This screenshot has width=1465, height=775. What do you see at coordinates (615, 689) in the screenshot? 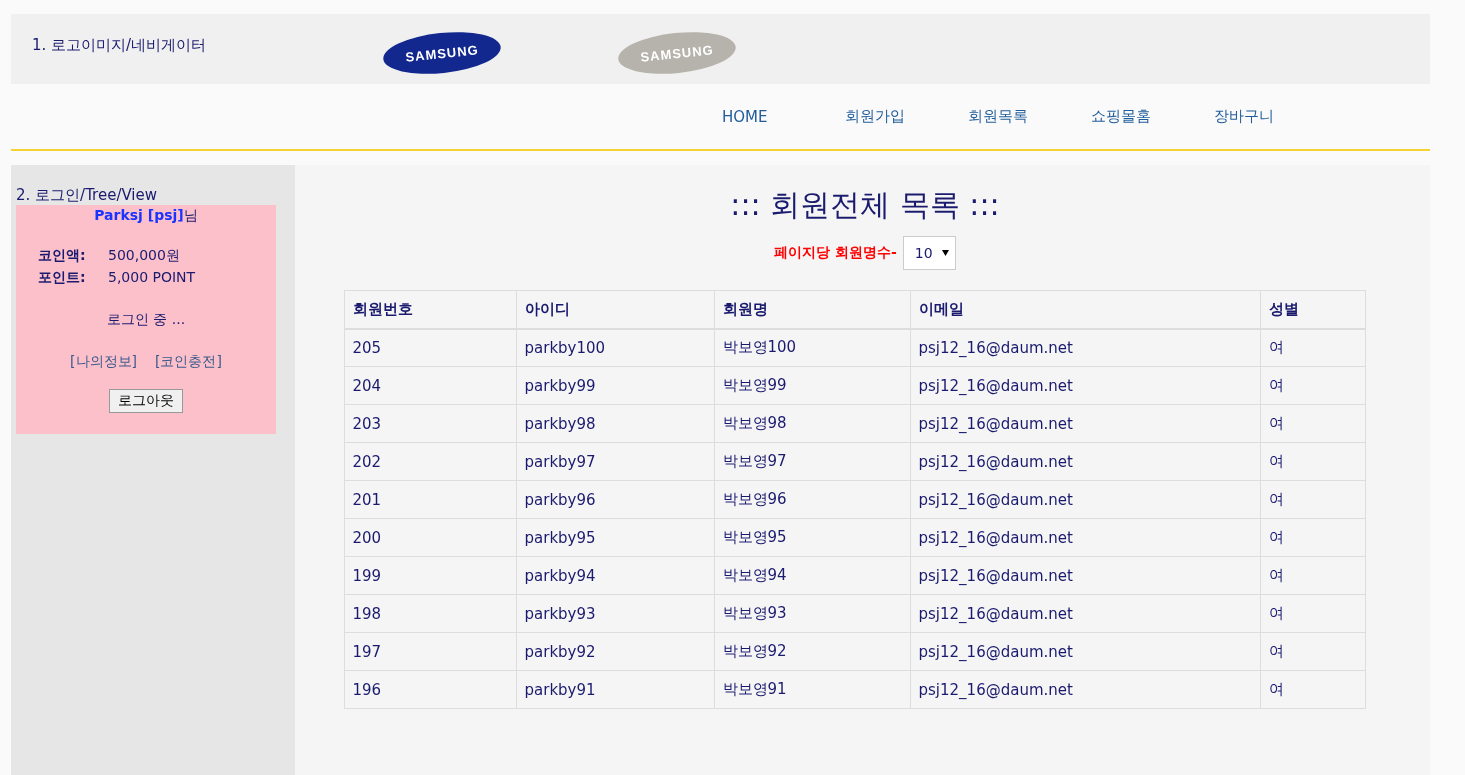
I see `table-cell: parkby91` at bounding box center [615, 689].